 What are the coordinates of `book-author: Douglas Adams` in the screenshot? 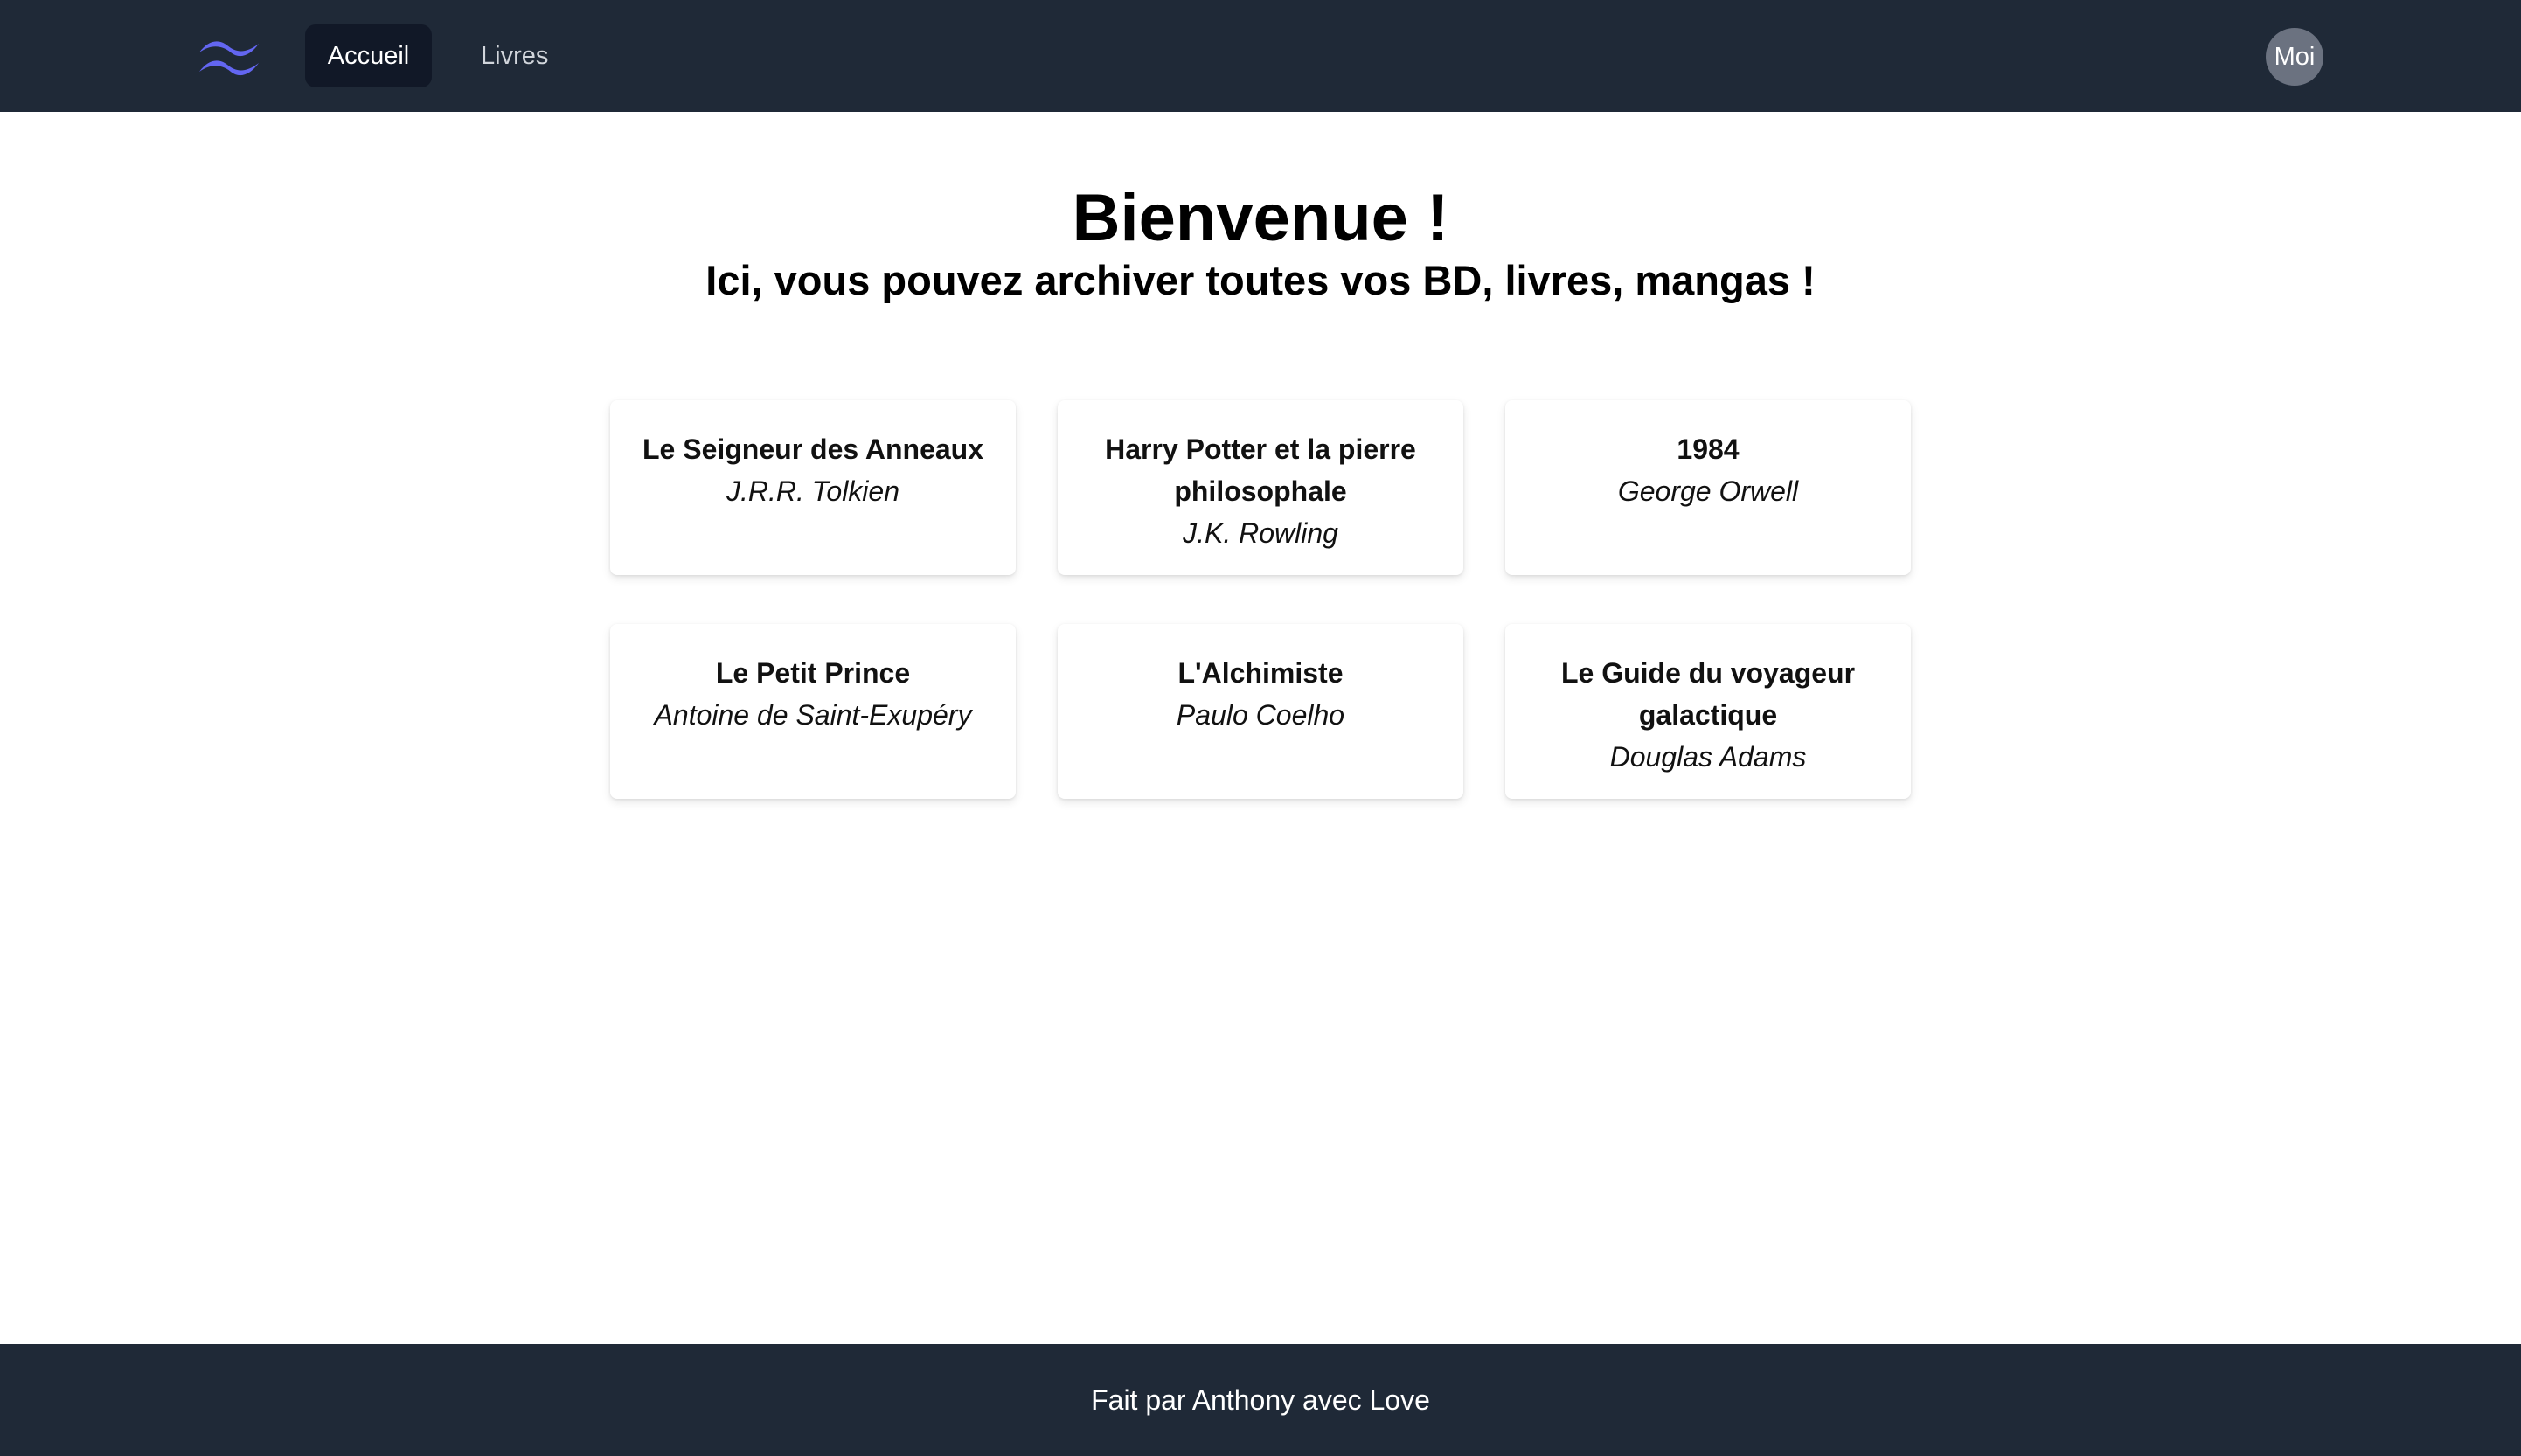 It's located at (1708, 757).